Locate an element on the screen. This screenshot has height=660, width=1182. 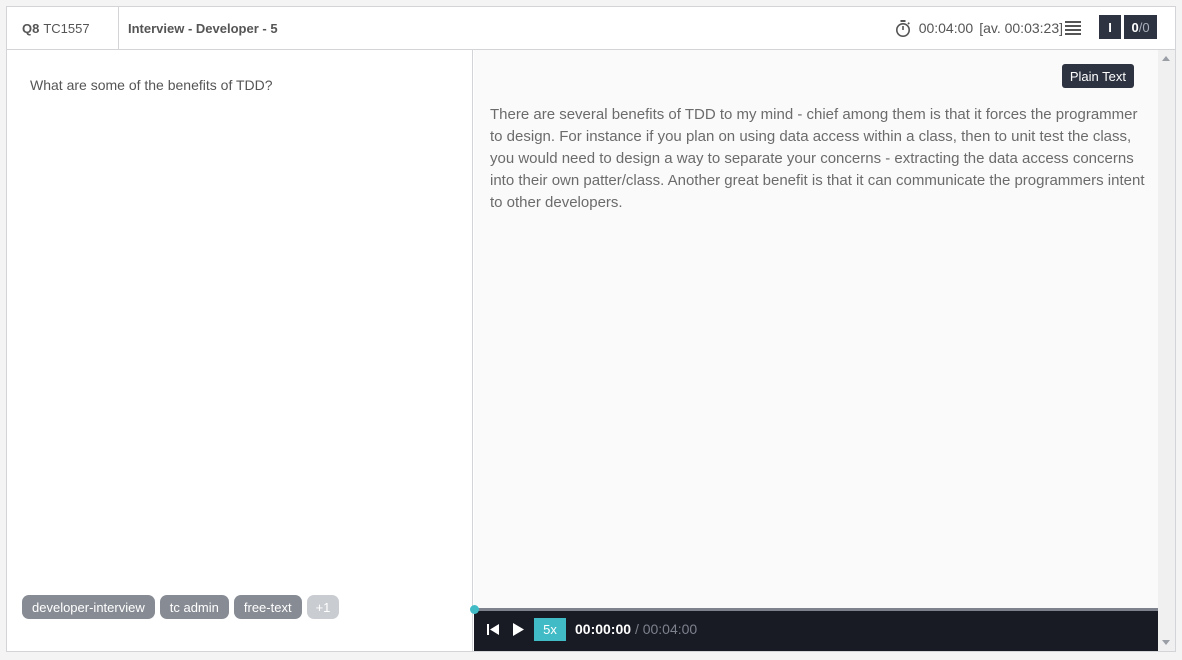
timer: 00:04:00 [av. 00:03:23] is located at coordinates (979, 28).